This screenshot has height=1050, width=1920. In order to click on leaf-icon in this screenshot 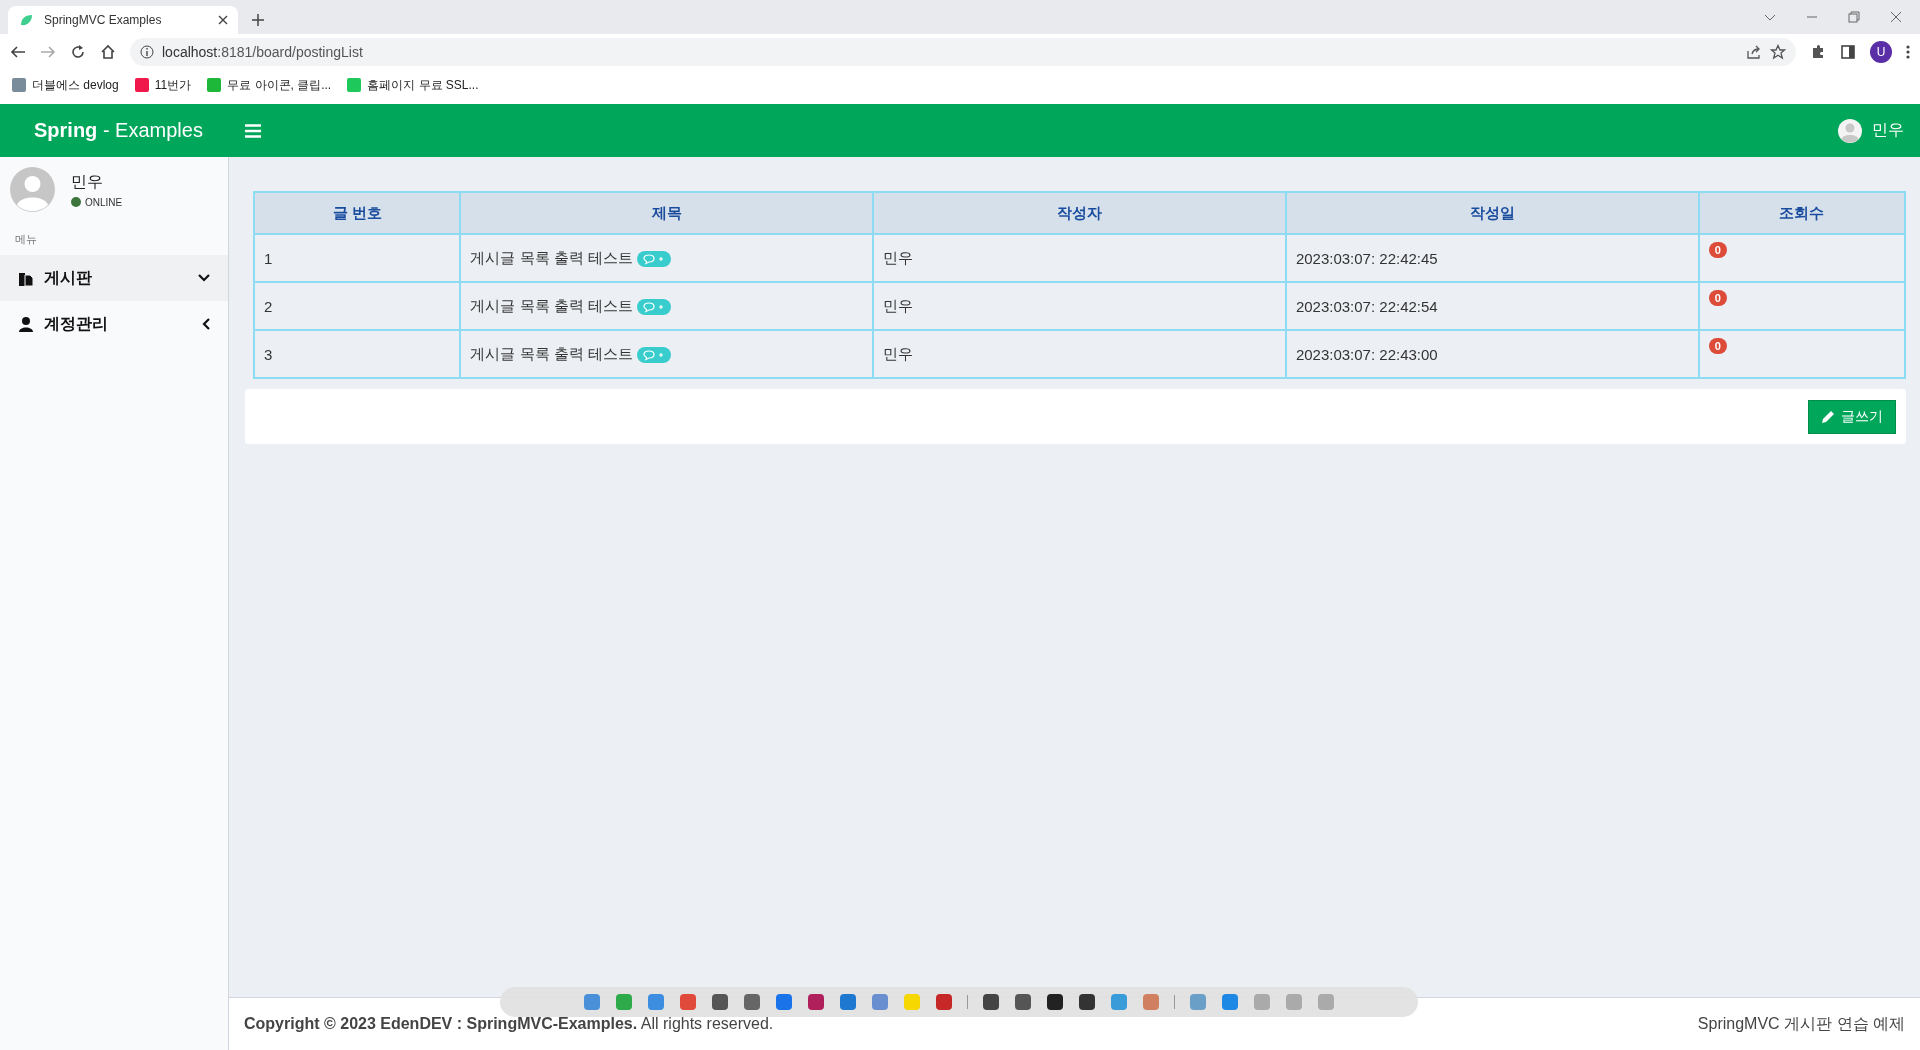, I will do `click(26, 20)`.